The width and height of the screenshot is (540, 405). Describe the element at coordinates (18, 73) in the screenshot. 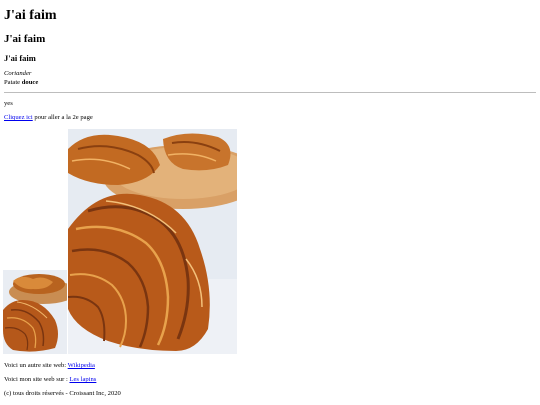

I see `address-italic-line: Coriander` at that location.